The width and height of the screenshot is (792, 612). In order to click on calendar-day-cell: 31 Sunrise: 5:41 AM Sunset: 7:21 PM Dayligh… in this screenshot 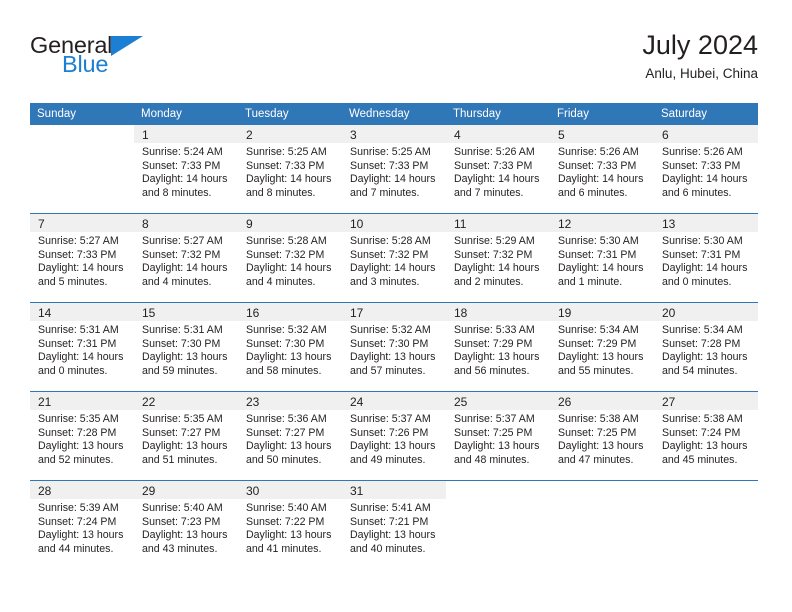, I will do `click(394, 524)`.